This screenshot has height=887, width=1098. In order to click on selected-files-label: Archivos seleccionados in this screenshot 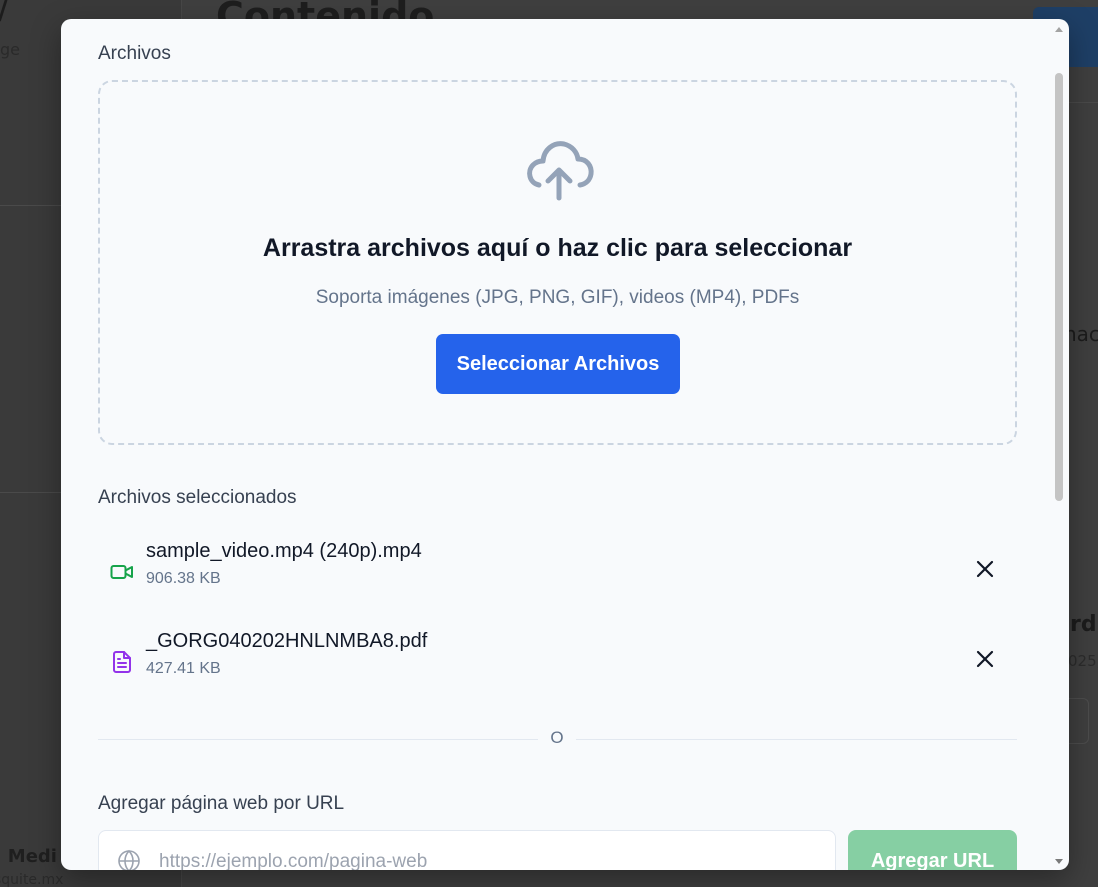, I will do `click(197, 497)`.